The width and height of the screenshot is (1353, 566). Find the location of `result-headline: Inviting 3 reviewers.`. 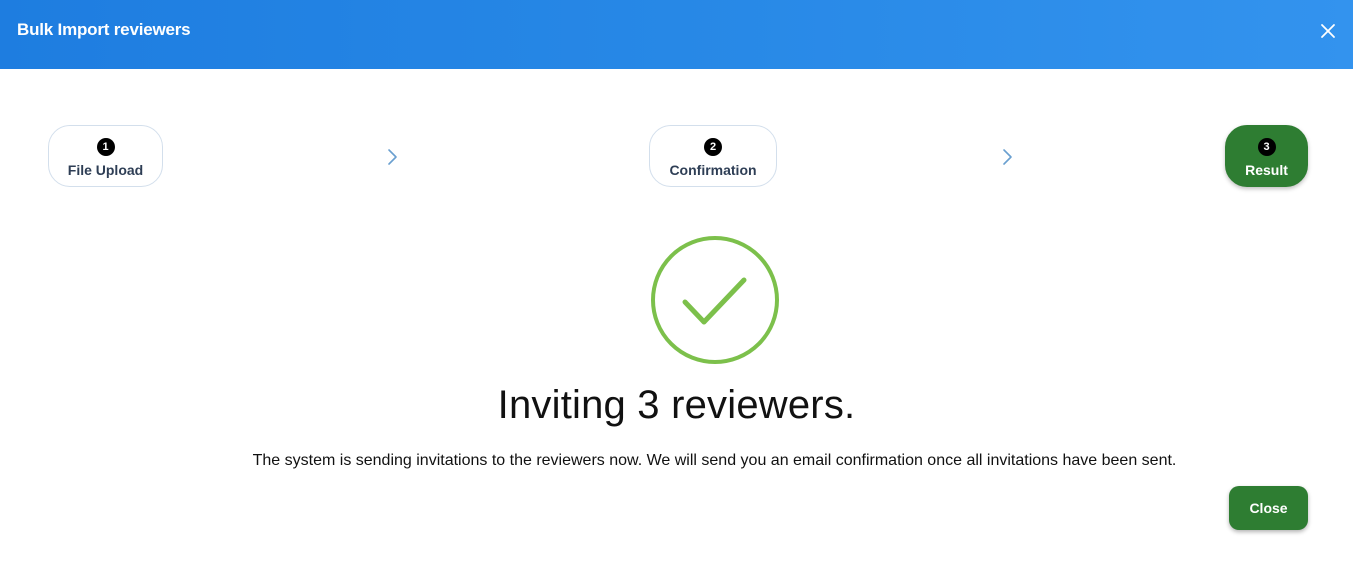

result-headline: Inviting 3 reviewers. is located at coordinates (676, 405).